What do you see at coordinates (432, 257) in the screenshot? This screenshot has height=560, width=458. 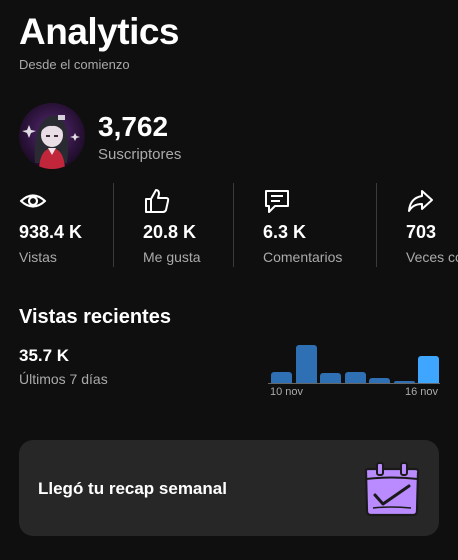 I see `stat-shares-label: Veces compartido` at bounding box center [432, 257].